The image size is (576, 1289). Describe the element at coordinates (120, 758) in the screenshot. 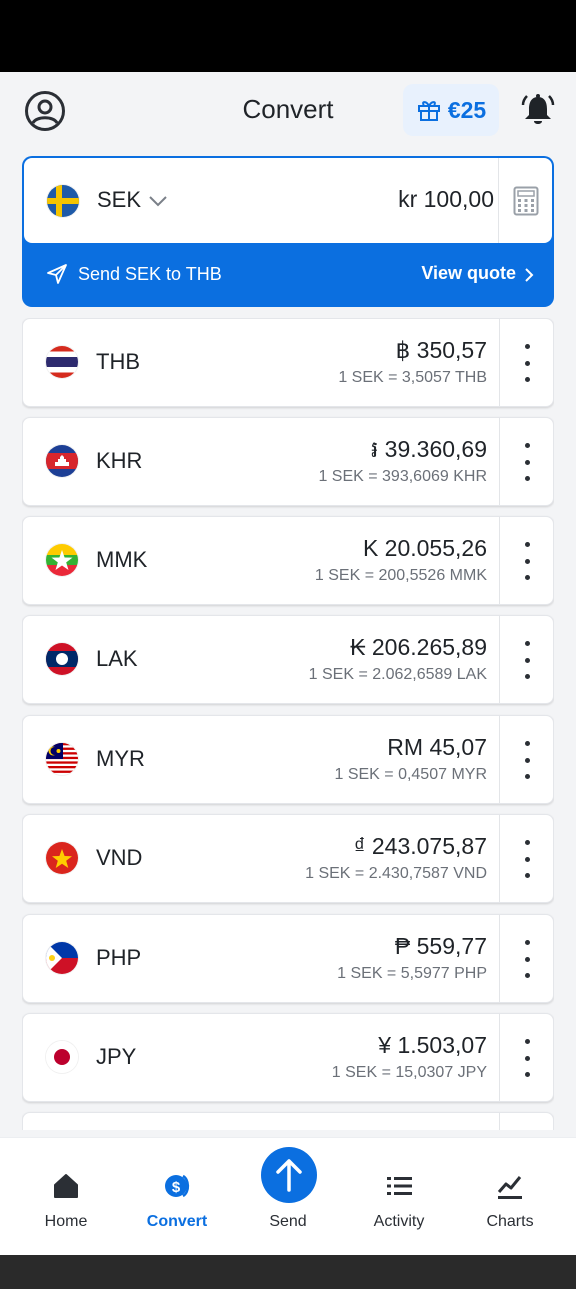

I see `currency-code: MYR` at that location.